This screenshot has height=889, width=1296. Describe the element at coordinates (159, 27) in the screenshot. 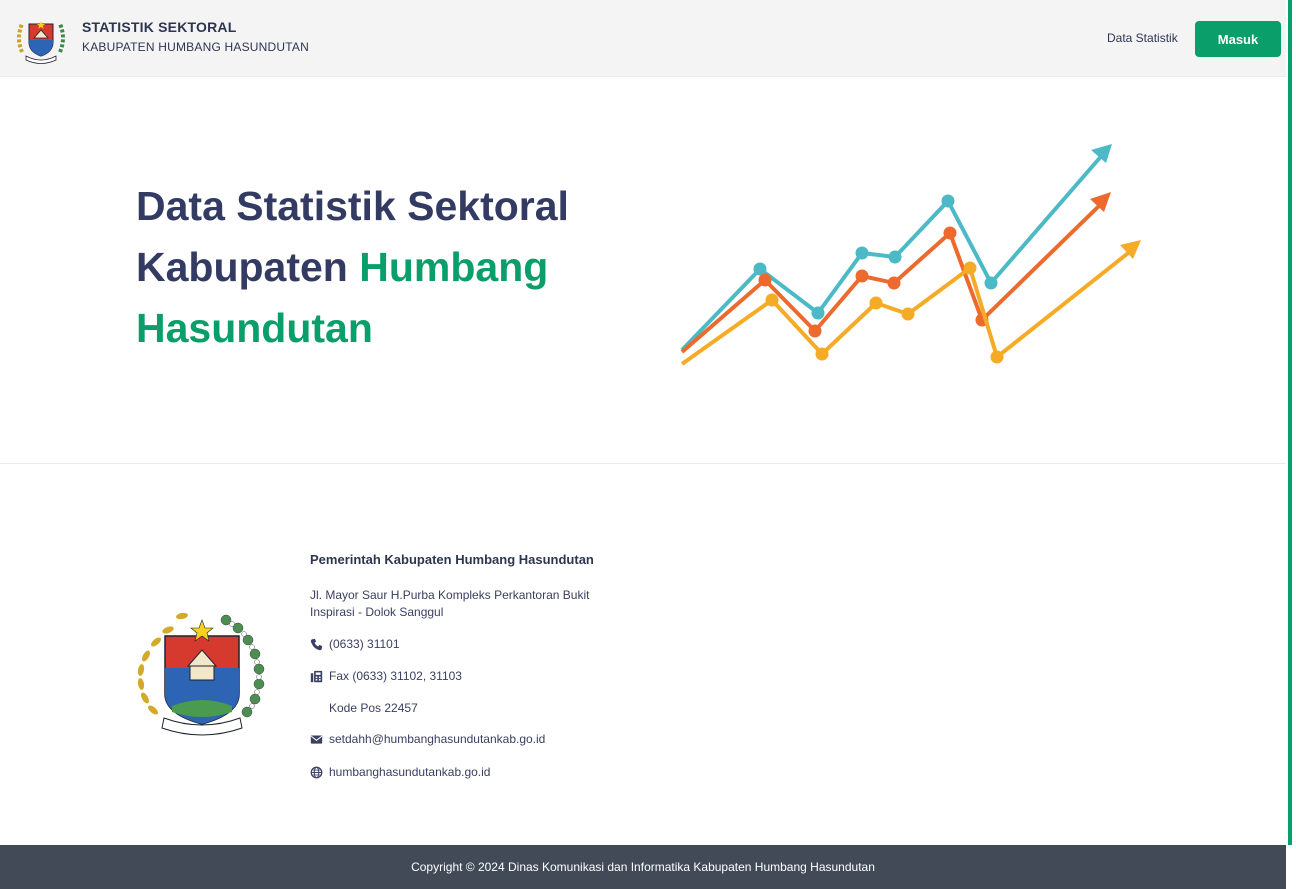

I see `site-title: STATISTIK SEKTORAL` at that location.